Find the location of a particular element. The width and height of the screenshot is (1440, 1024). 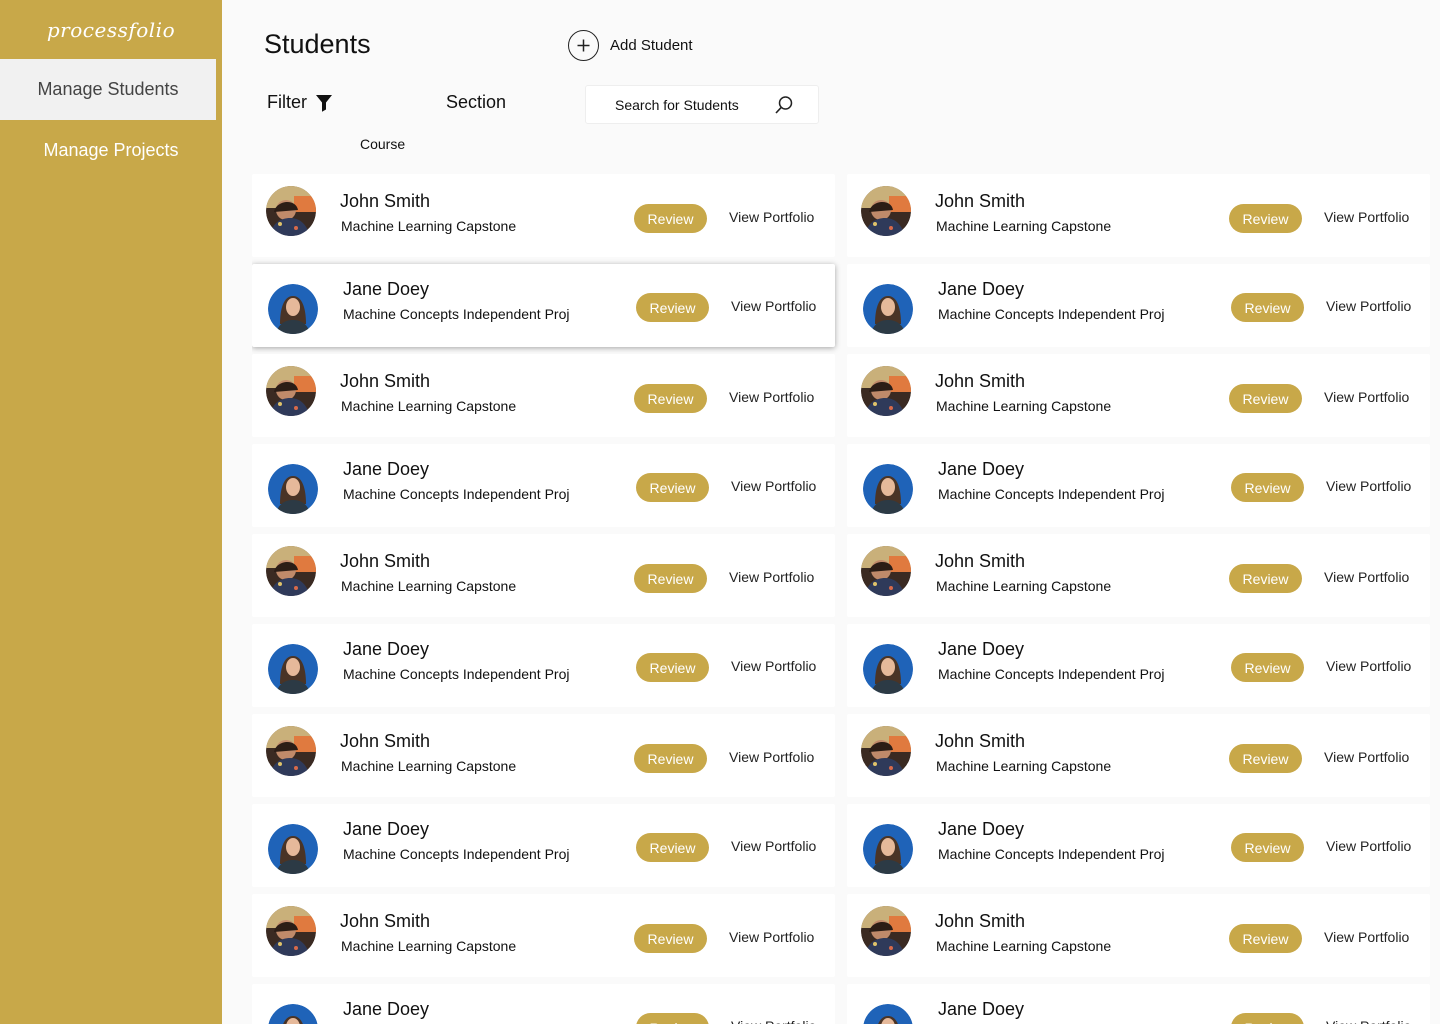

section-filter: Section is located at coordinates (476, 102).